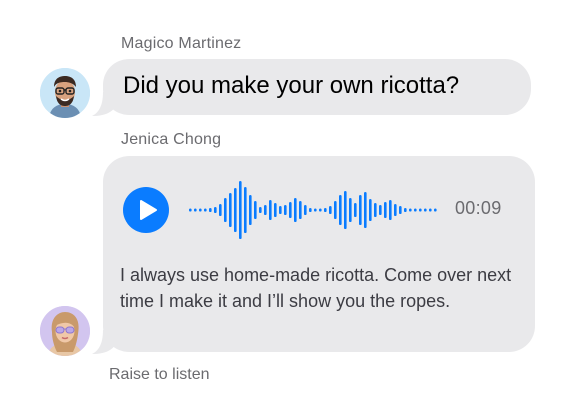  What do you see at coordinates (159, 374) in the screenshot?
I see `raise-to-listen-hint: Raise to listen` at bounding box center [159, 374].